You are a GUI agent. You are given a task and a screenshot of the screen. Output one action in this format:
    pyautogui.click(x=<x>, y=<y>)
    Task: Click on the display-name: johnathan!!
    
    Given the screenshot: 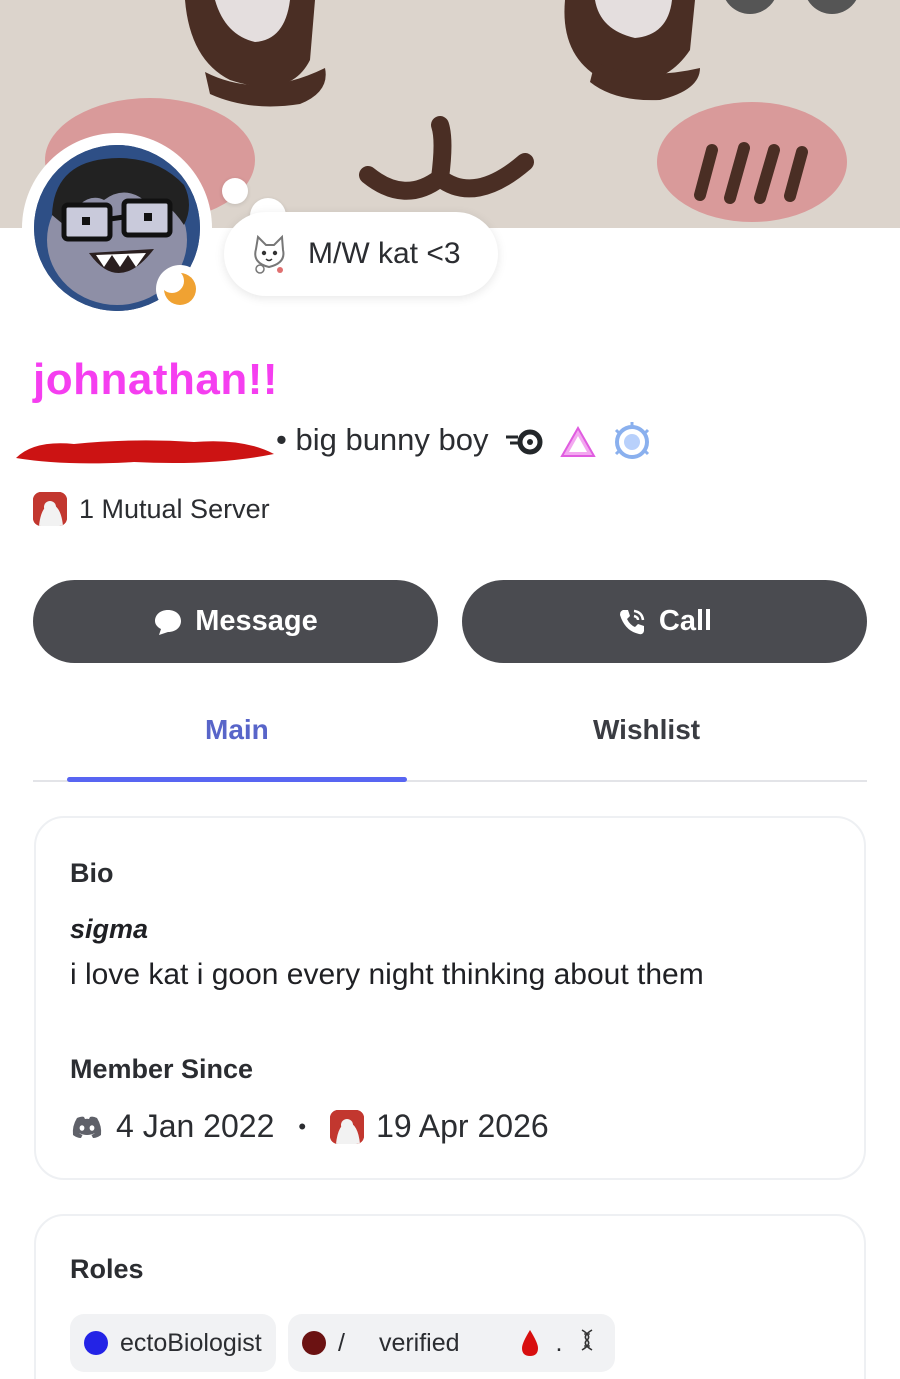 What is the action you would take?
    pyautogui.click(x=156, y=379)
    